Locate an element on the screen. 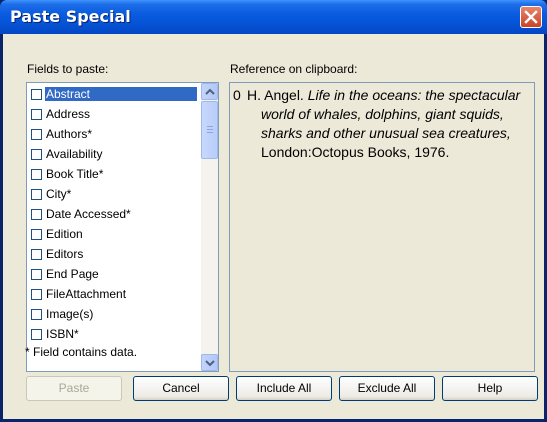 This screenshot has width=547, height=422. field-item-editors: Editors is located at coordinates (113, 255).